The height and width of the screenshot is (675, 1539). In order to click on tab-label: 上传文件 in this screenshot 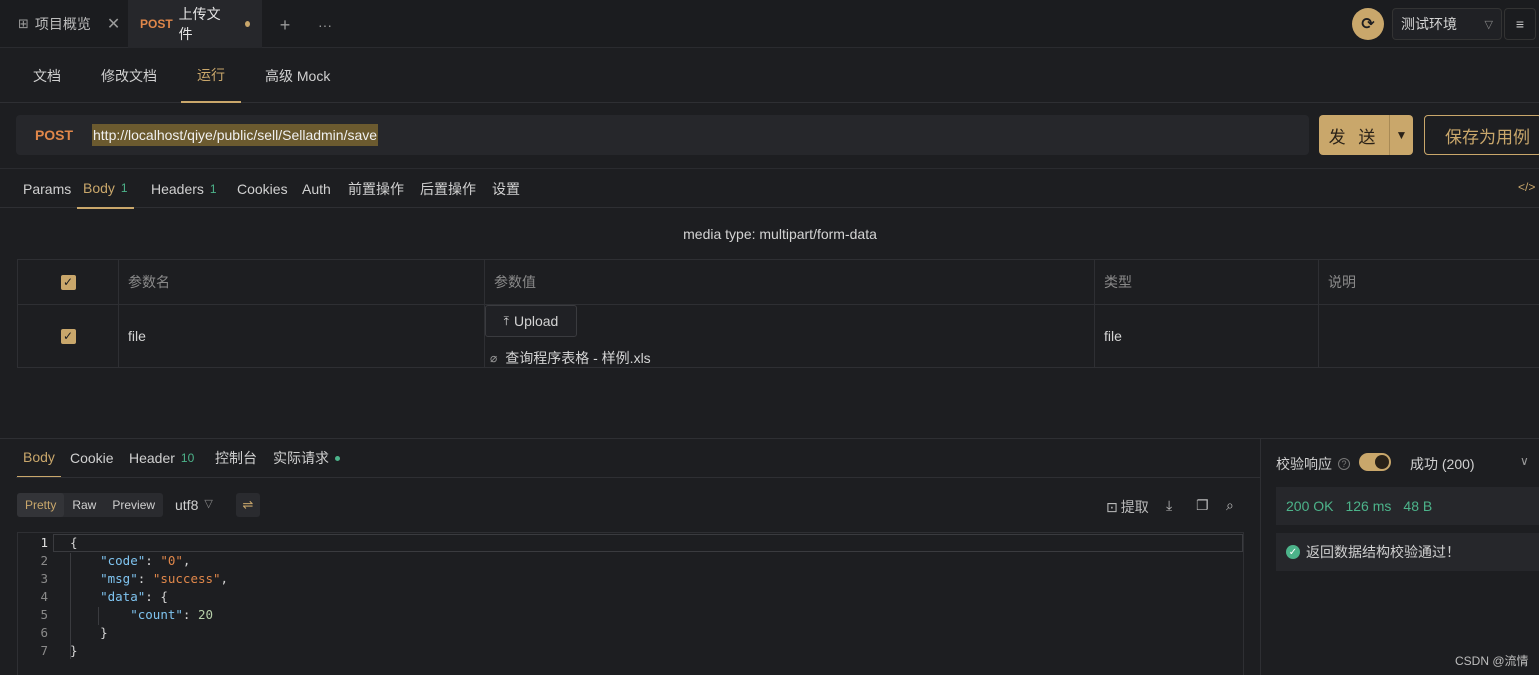, I will do `click(199, 24)`.